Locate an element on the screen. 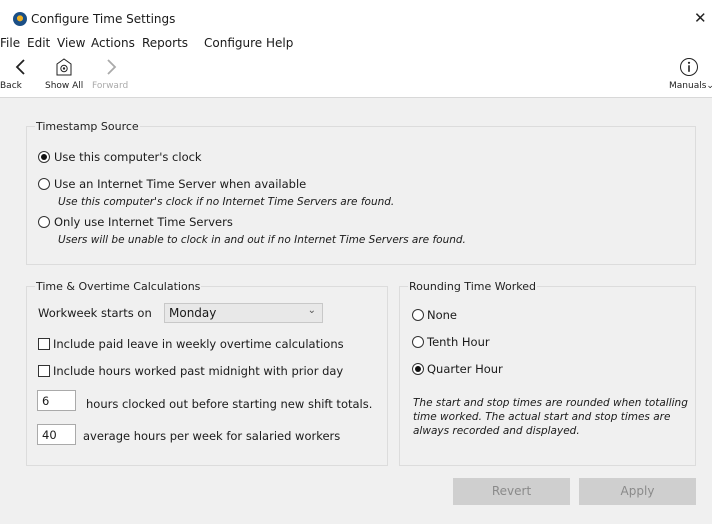 The width and height of the screenshot is (712, 524). radio-computer-clock is located at coordinates (44, 157).